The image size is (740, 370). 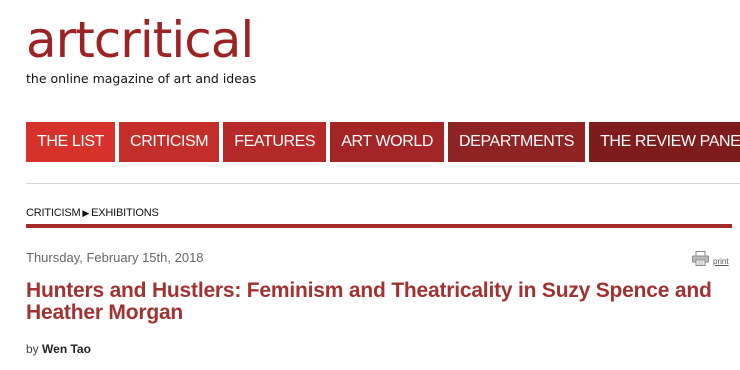 What do you see at coordinates (53, 213) in the screenshot?
I see `breadcrumb-section: CRITICISM` at bounding box center [53, 213].